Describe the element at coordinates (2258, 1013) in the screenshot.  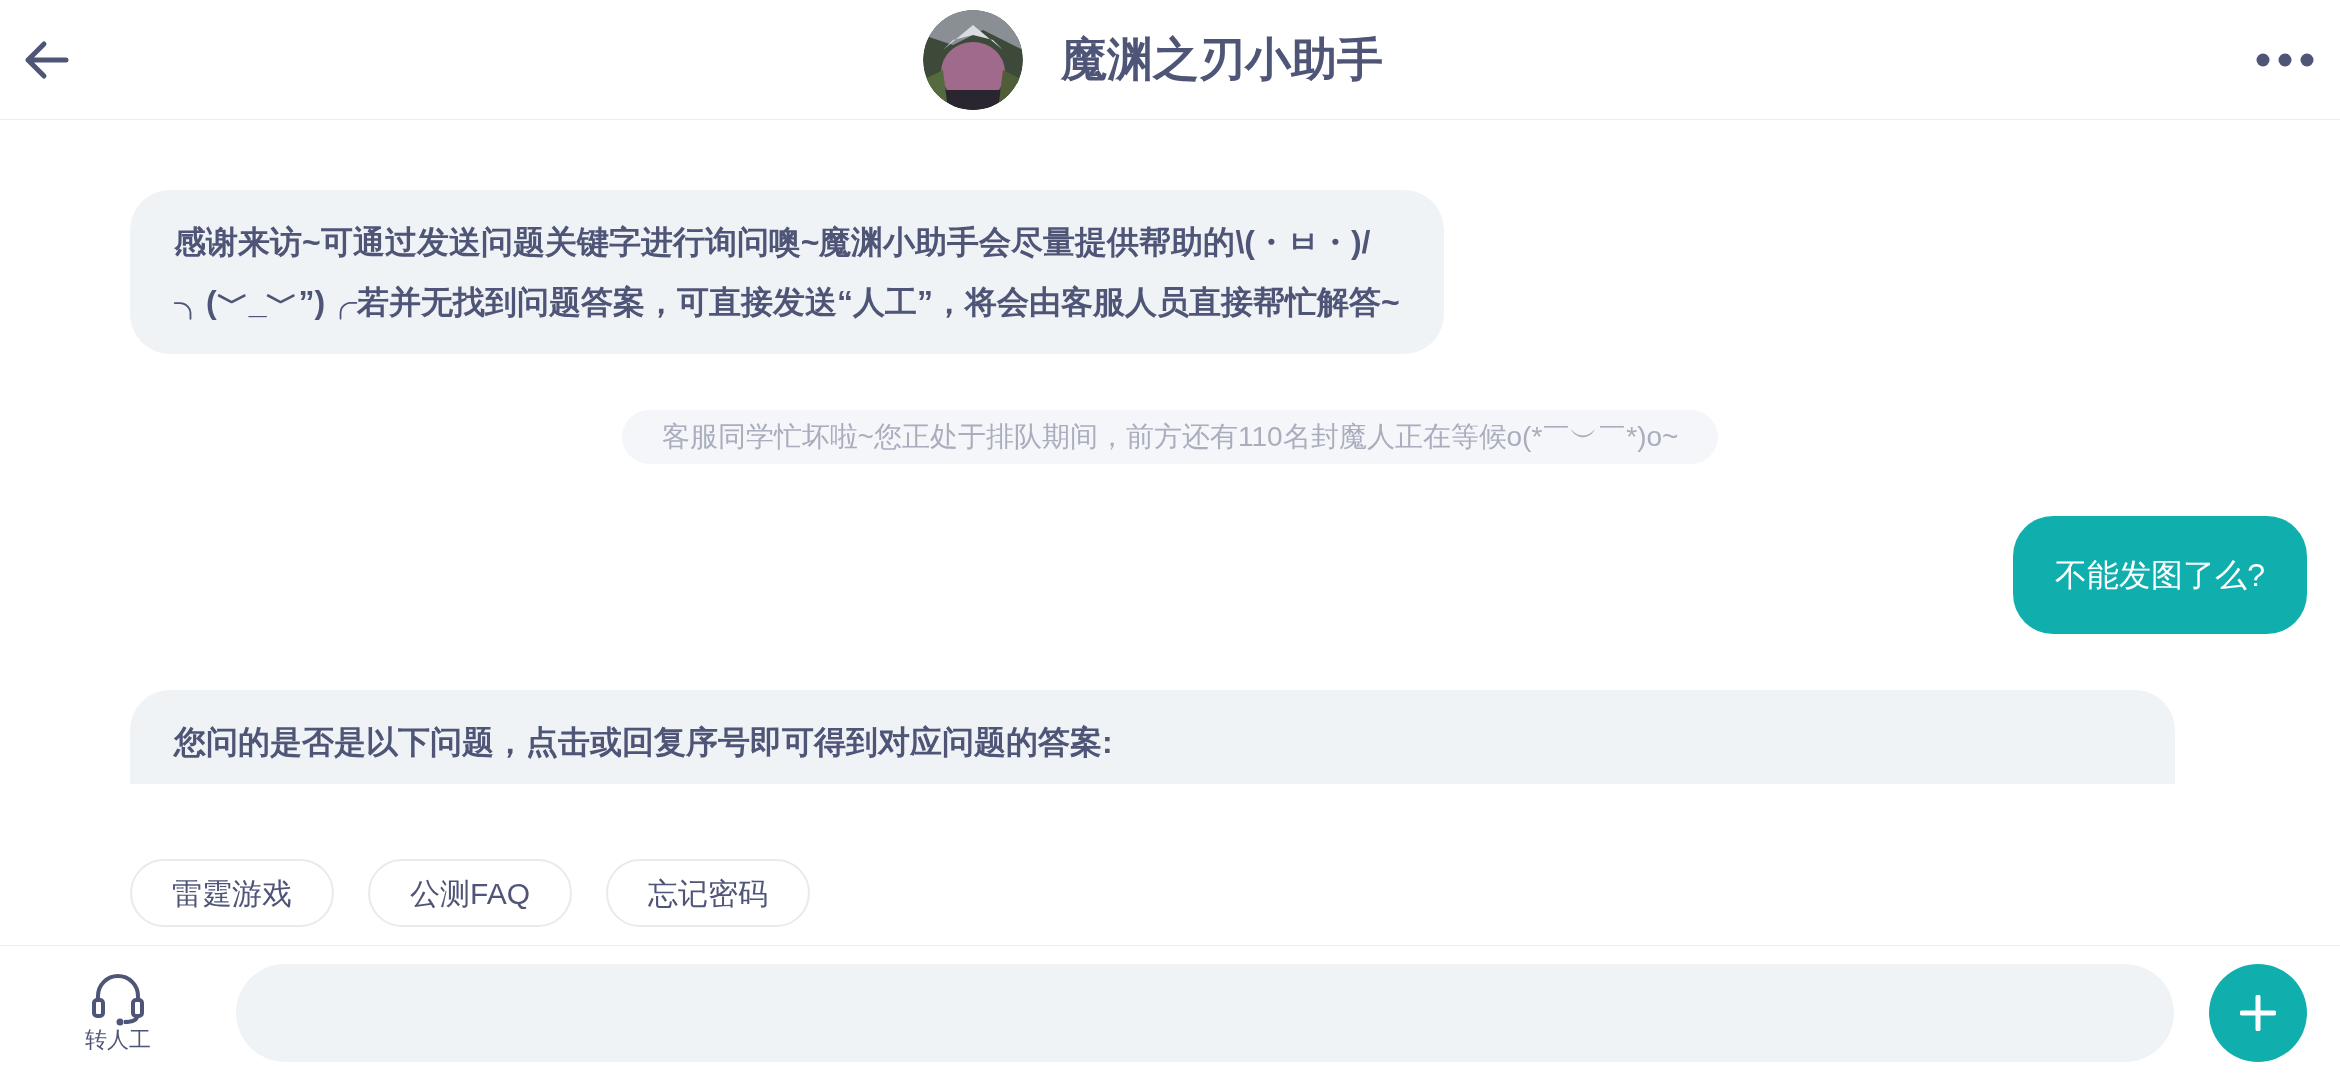
I see `plus-icon` at that location.